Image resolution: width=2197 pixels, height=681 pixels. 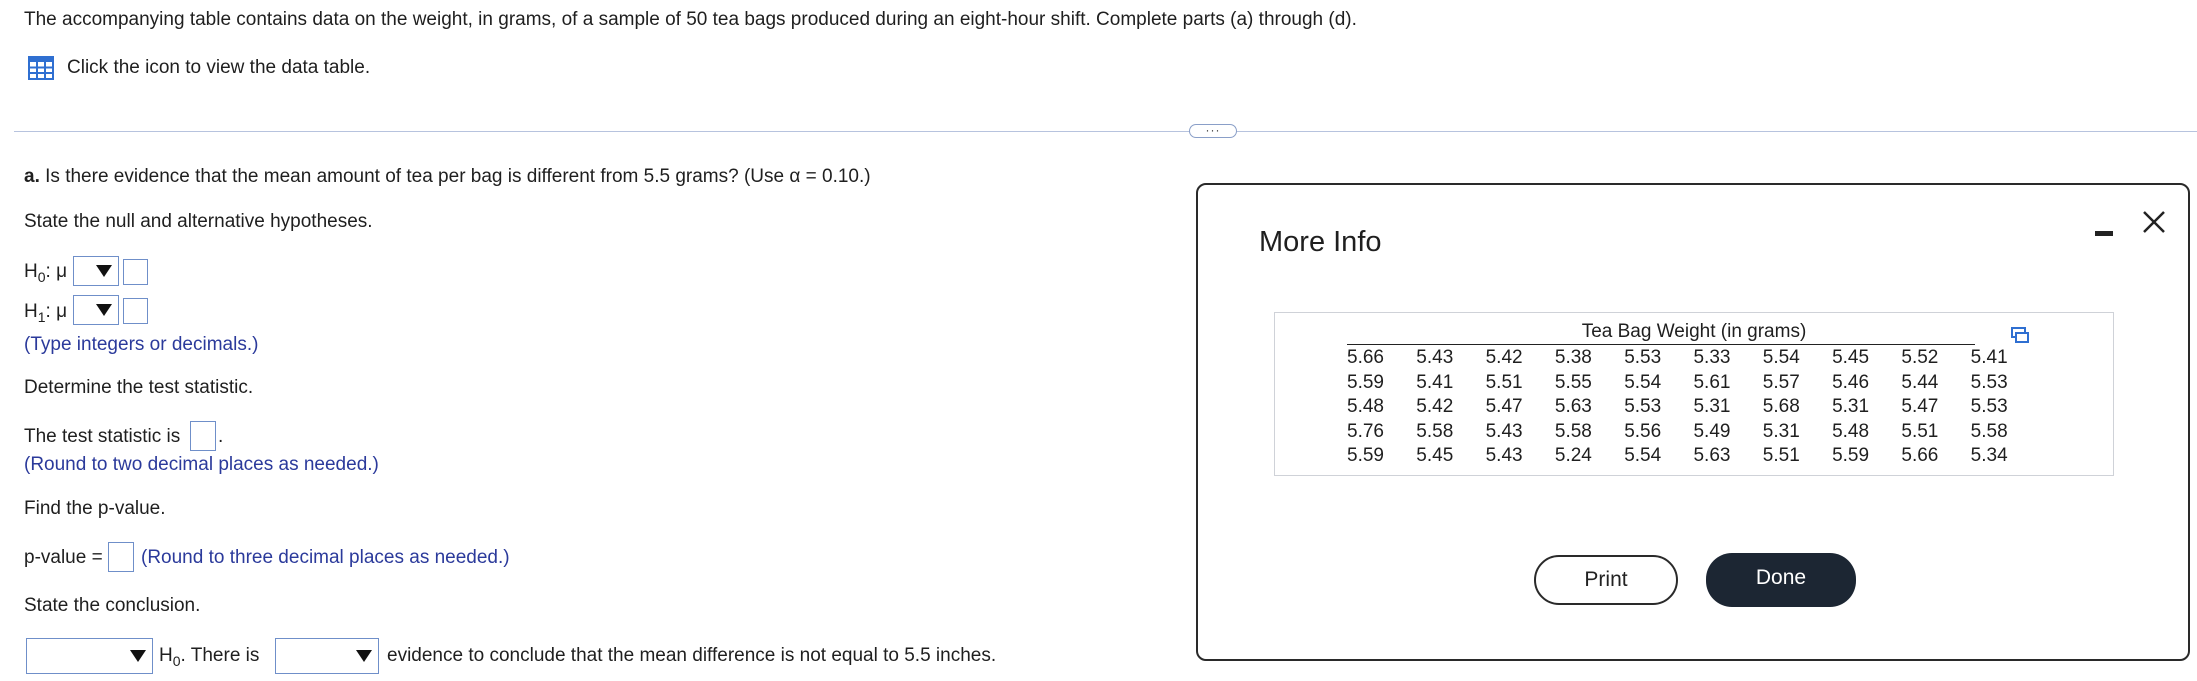 What do you see at coordinates (135, 272) in the screenshot?
I see `h0-value-input` at bounding box center [135, 272].